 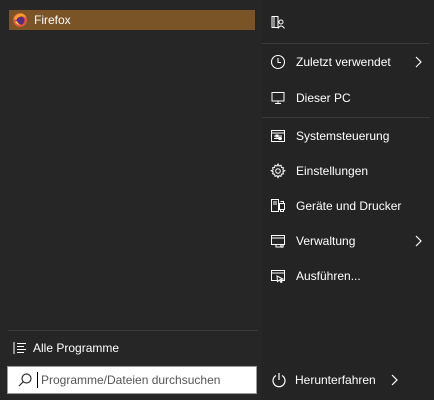 What do you see at coordinates (278, 62) in the screenshot?
I see `clock-icon` at bounding box center [278, 62].